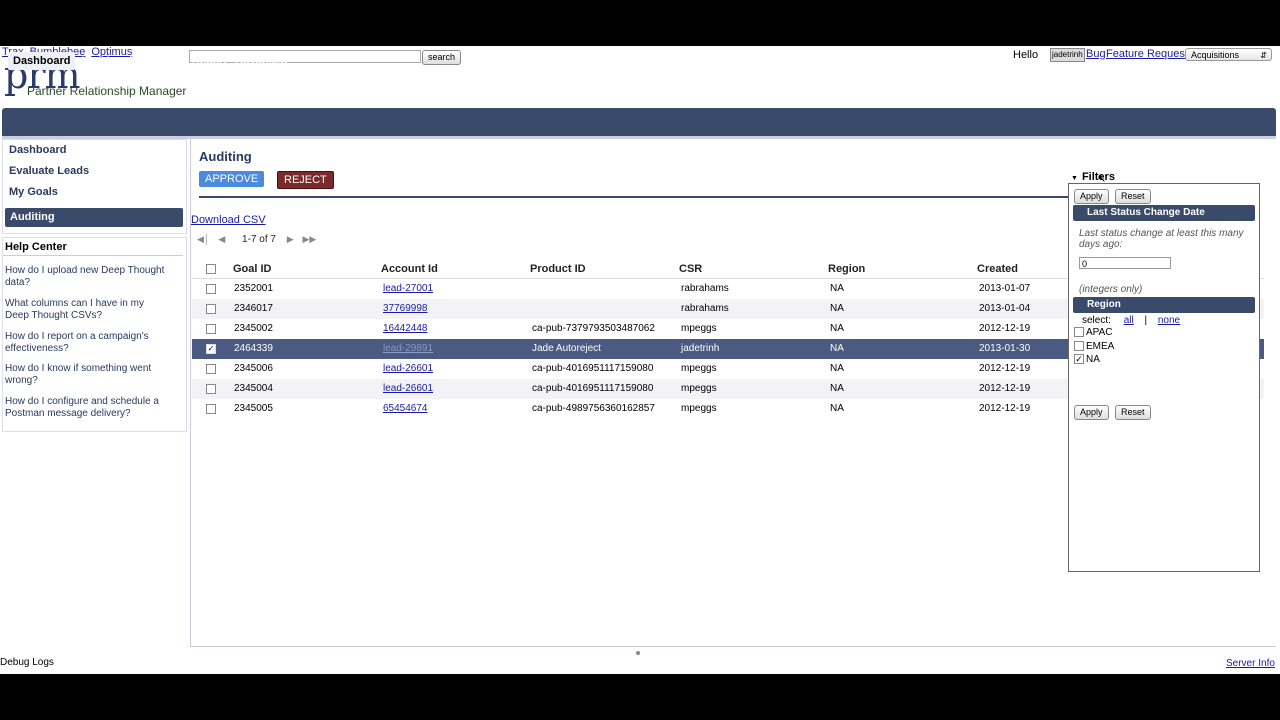 The width and height of the screenshot is (1280, 720). What do you see at coordinates (37, 150) in the screenshot?
I see `sidebar-item-dashboard: Dashboard` at bounding box center [37, 150].